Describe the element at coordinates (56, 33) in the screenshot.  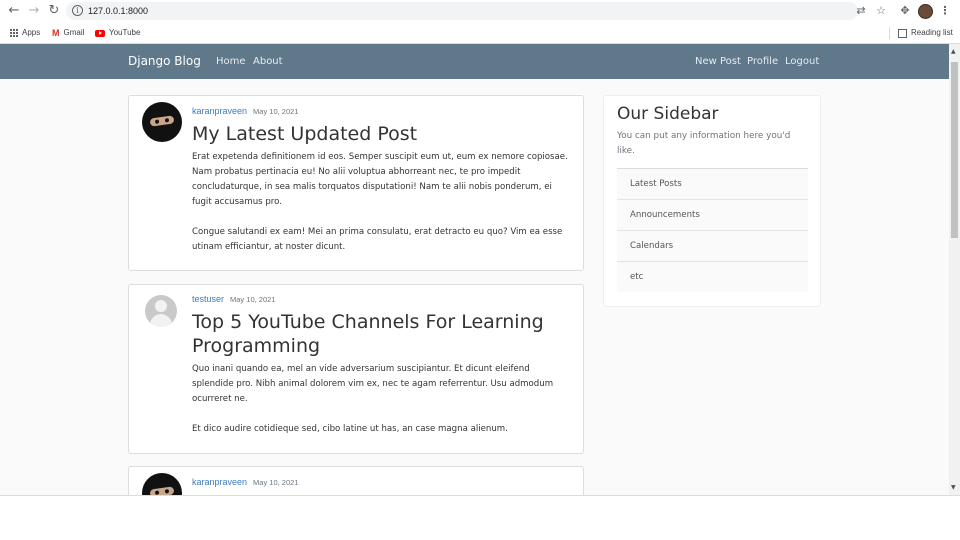
I see `gmail-icon: M` at that location.